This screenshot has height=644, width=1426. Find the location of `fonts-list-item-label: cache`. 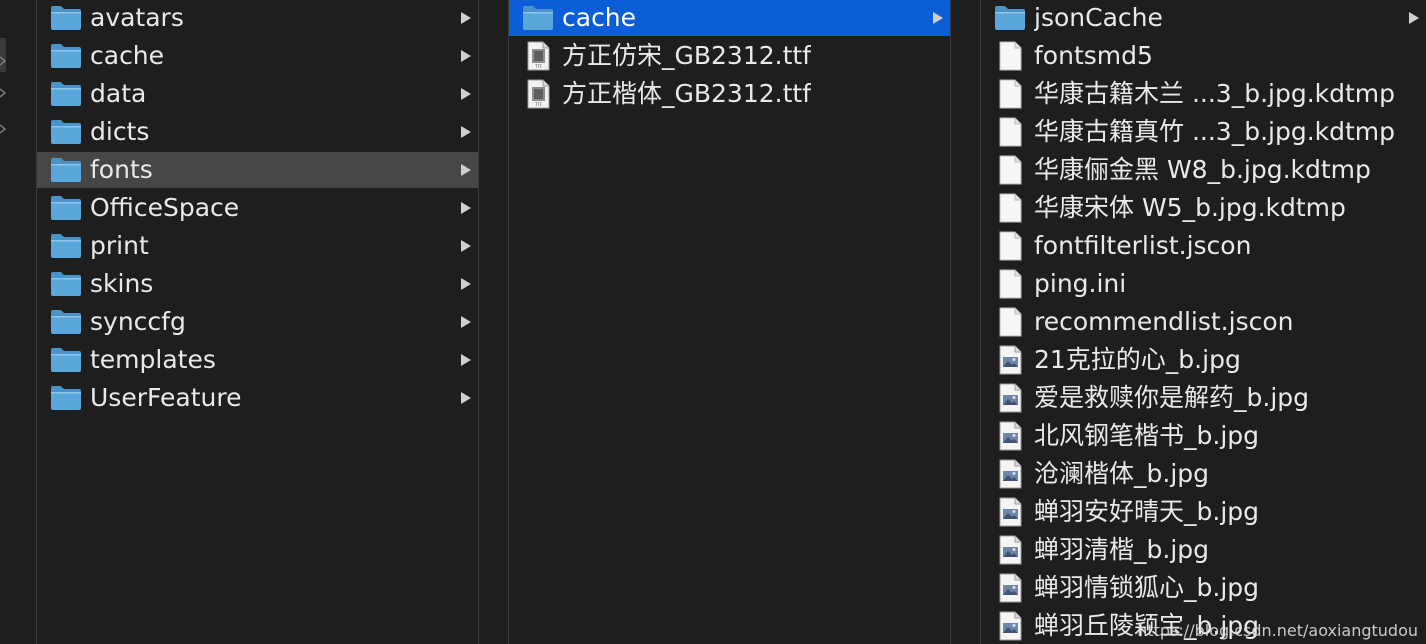

fonts-list-item-label: cache is located at coordinates (599, 17).